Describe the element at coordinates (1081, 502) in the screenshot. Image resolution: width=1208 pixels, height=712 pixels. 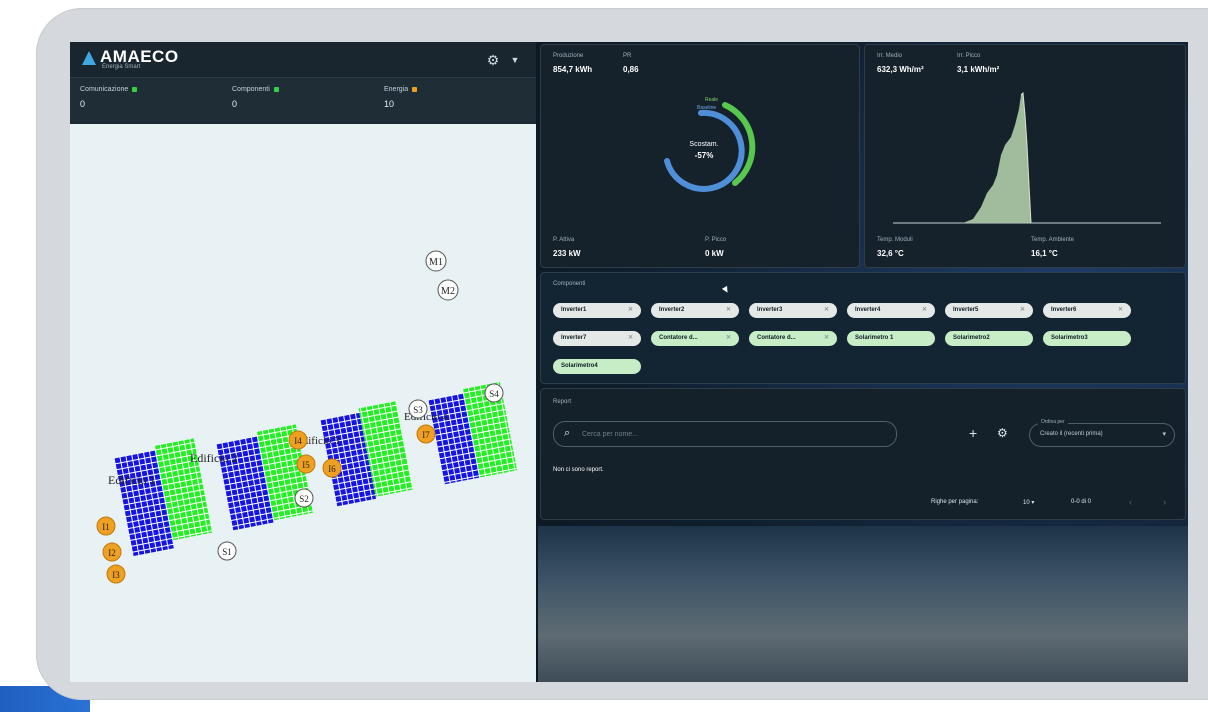
I see `pagination-range: 0-0 di 0` at that location.